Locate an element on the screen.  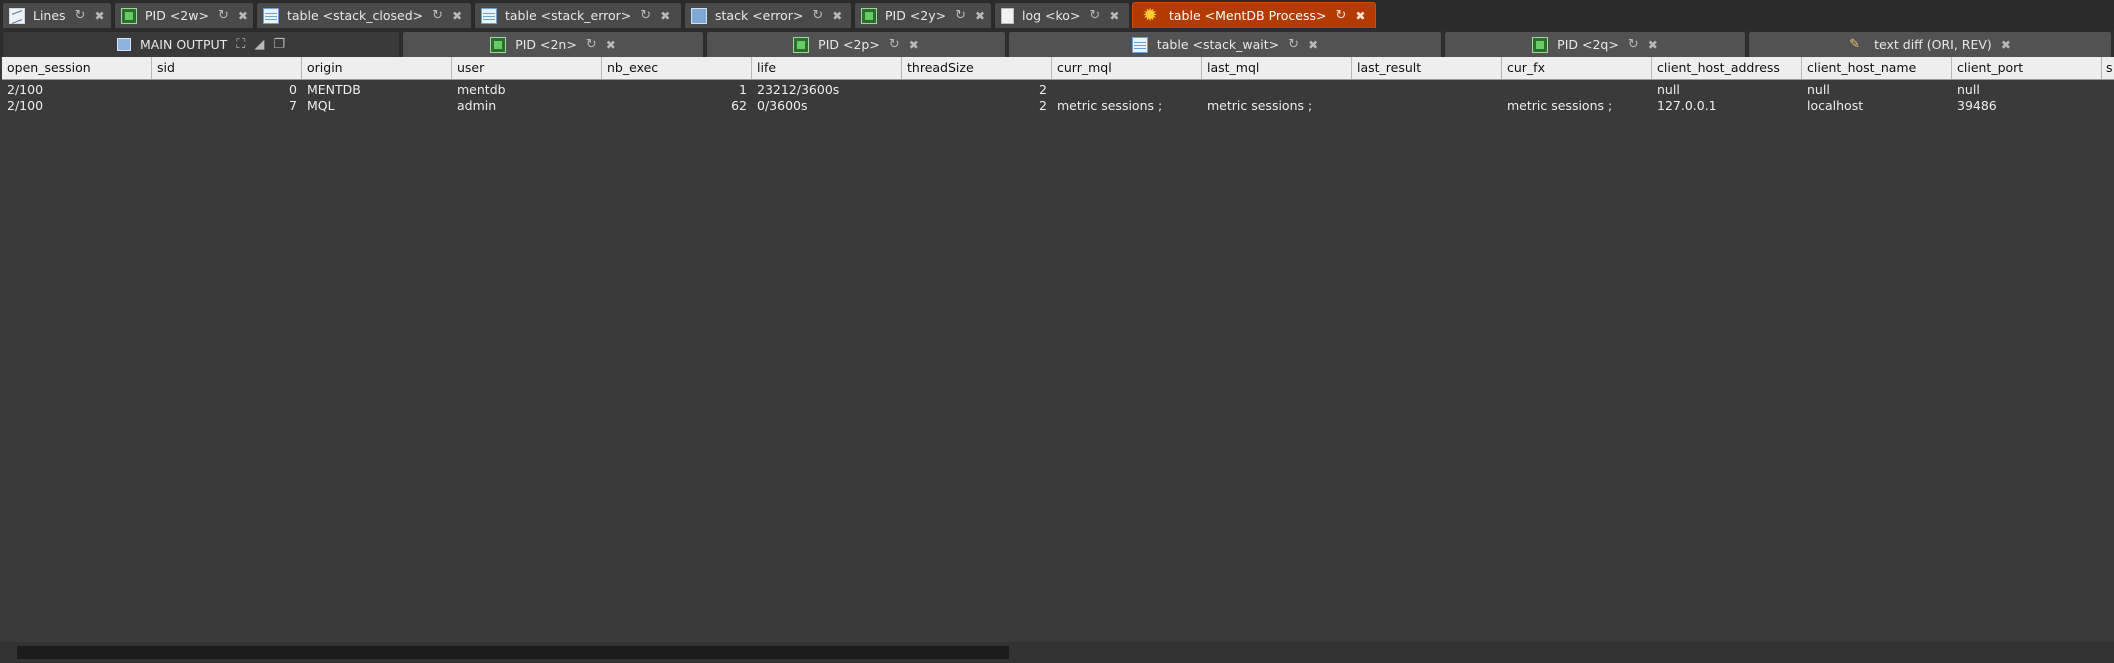
cell-nb-exec: 62 is located at coordinates (739, 105).